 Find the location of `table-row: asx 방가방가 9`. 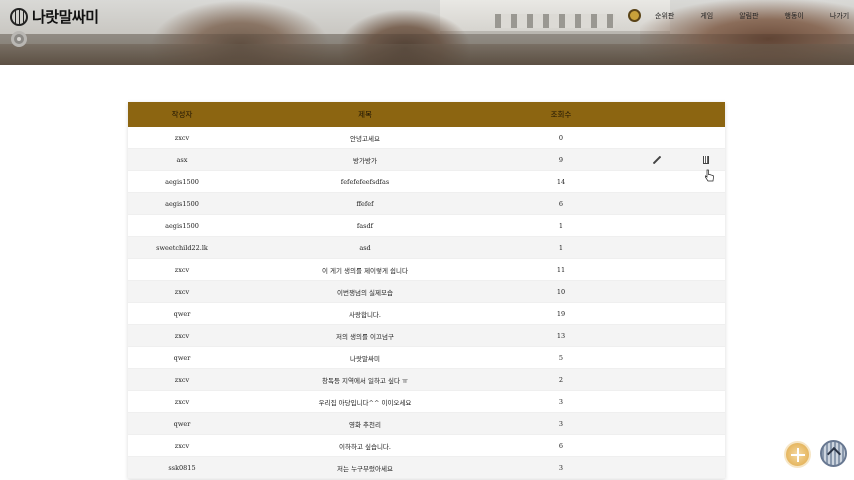

table-row: asx 방가방가 9 is located at coordinates (426, 160).